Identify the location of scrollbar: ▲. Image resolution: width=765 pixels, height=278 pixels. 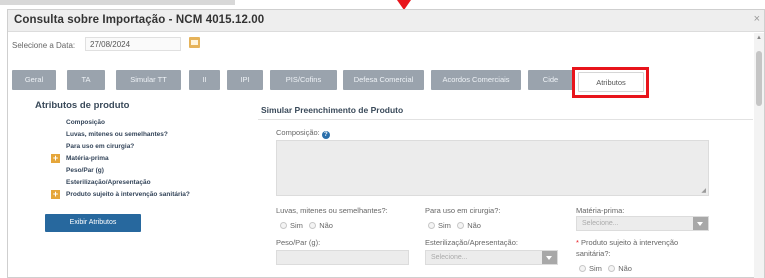
(759, 155).